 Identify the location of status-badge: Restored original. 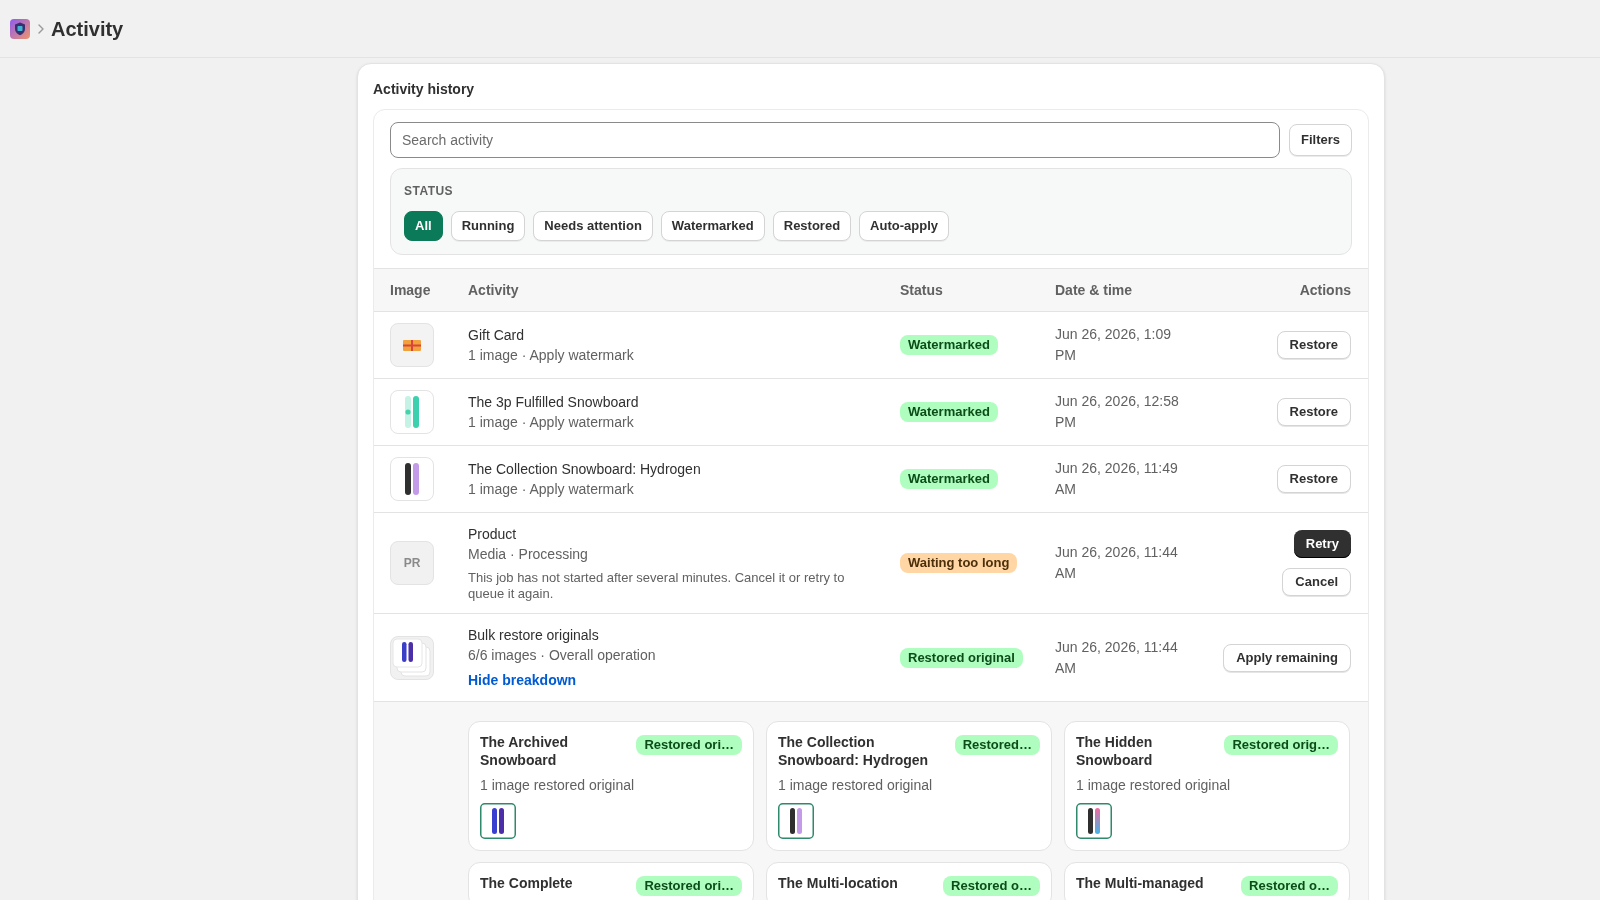
(961, 657).